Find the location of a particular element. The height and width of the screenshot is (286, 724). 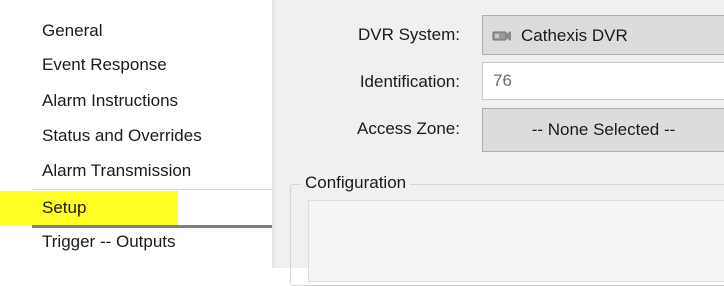

selection-highlight is located at coordinates (89, 208).